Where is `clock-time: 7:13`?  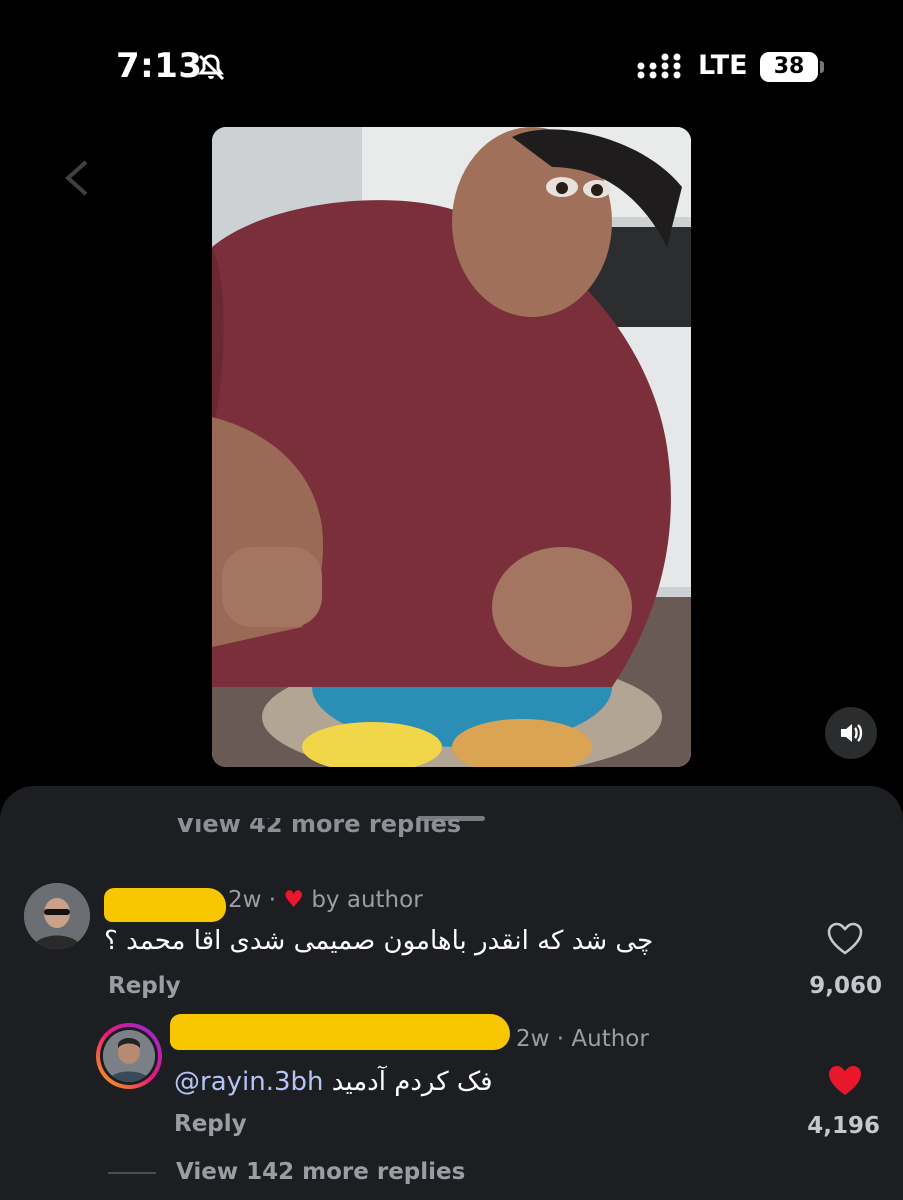 clock-time: 7:13 is located at coordinates (159, 66).